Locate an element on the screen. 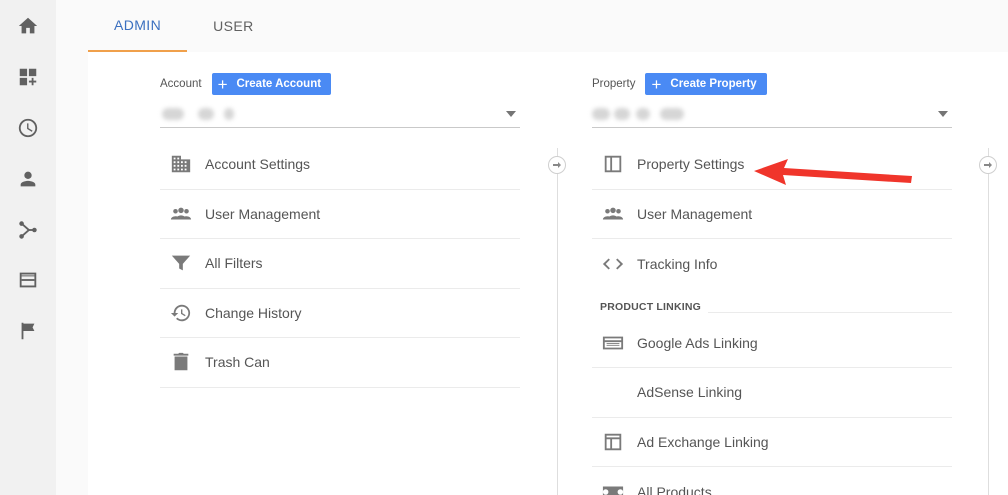 This screenshot has width=1008, height=495. property-label: Property is located at coordinates (614, 84).